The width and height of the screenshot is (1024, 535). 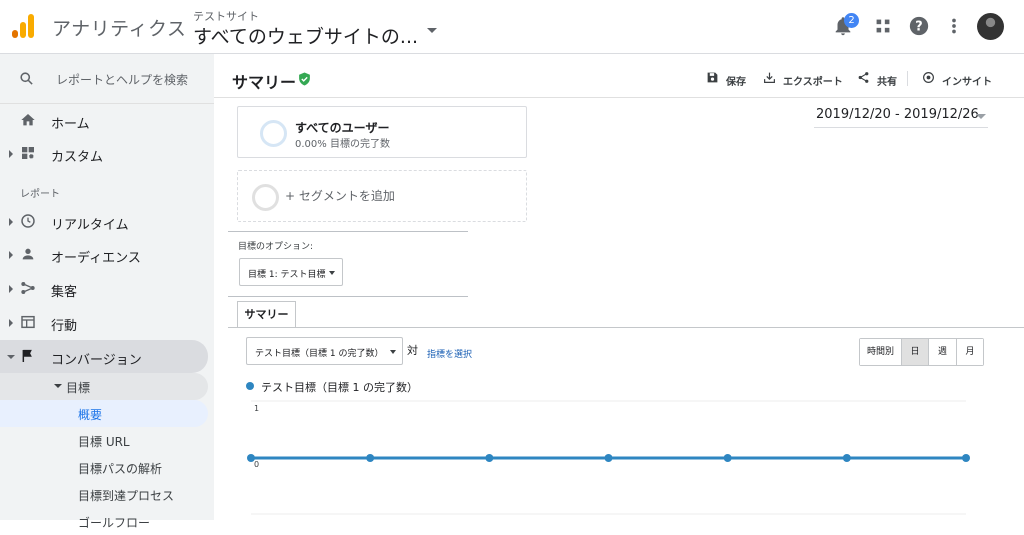 What do you see at coordinates (449, 353) in the screenshot?
I see `select-metric-link: 指標を選択` at bounding box center [449, 353].